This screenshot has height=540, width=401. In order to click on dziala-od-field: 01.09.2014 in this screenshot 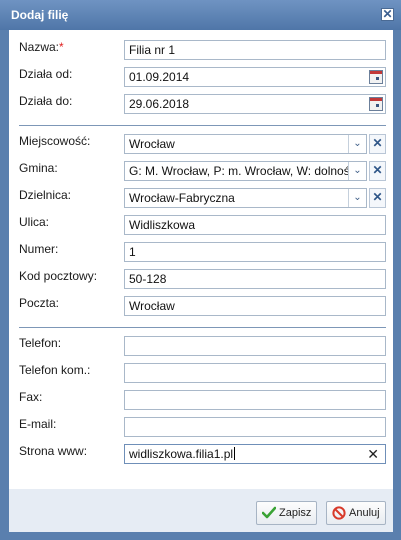, I will do `click(255, 77)`.